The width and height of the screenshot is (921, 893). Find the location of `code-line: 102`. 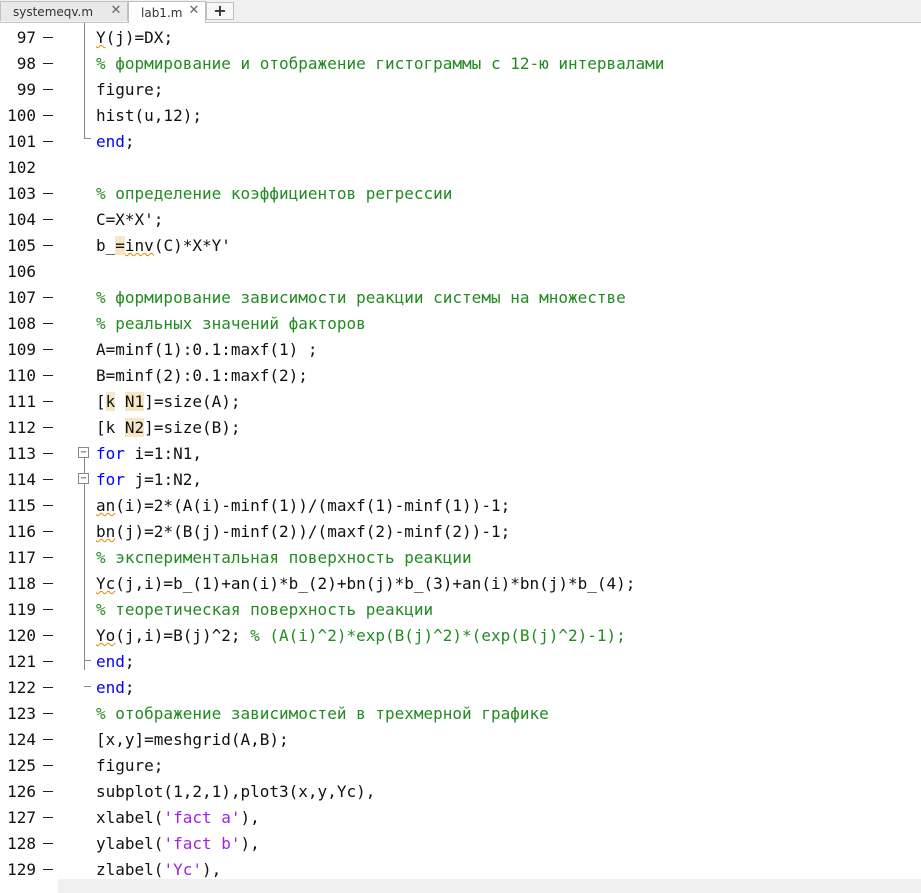

code-line: 102 is located at coordinates (460, 168).